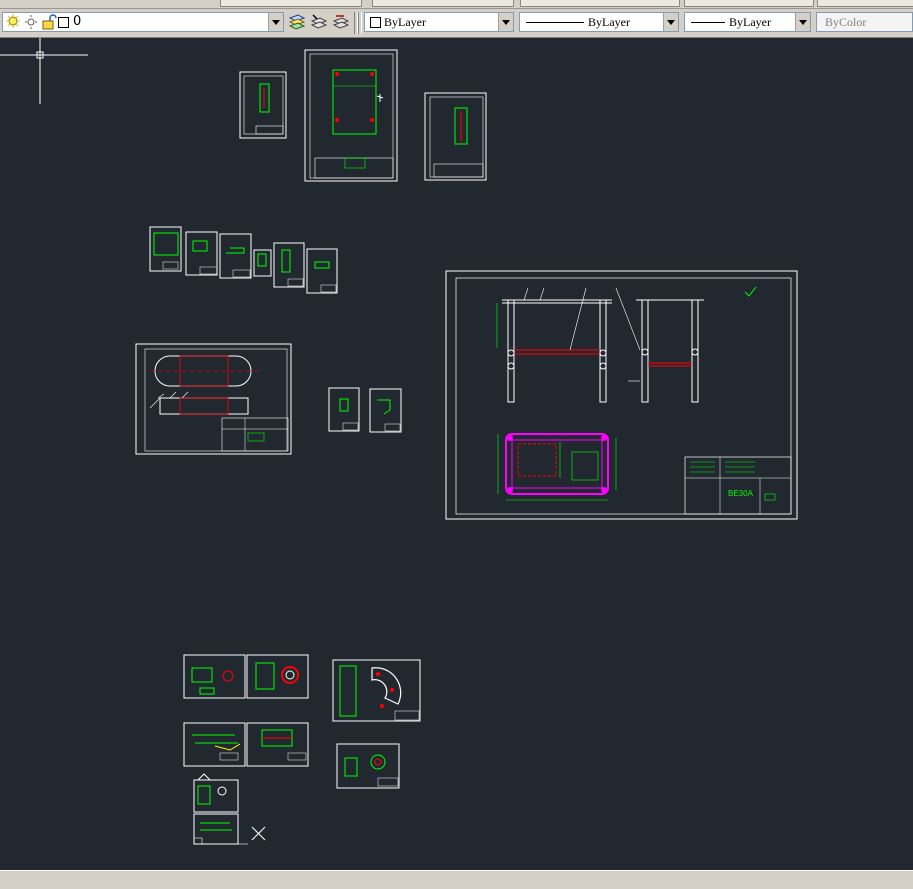 This screenshot has height=889, width=913. What do you see at coordinates (31, 22) in the screenshot?
I see `freeze-sun-icon` at bounding box center [31, 22].